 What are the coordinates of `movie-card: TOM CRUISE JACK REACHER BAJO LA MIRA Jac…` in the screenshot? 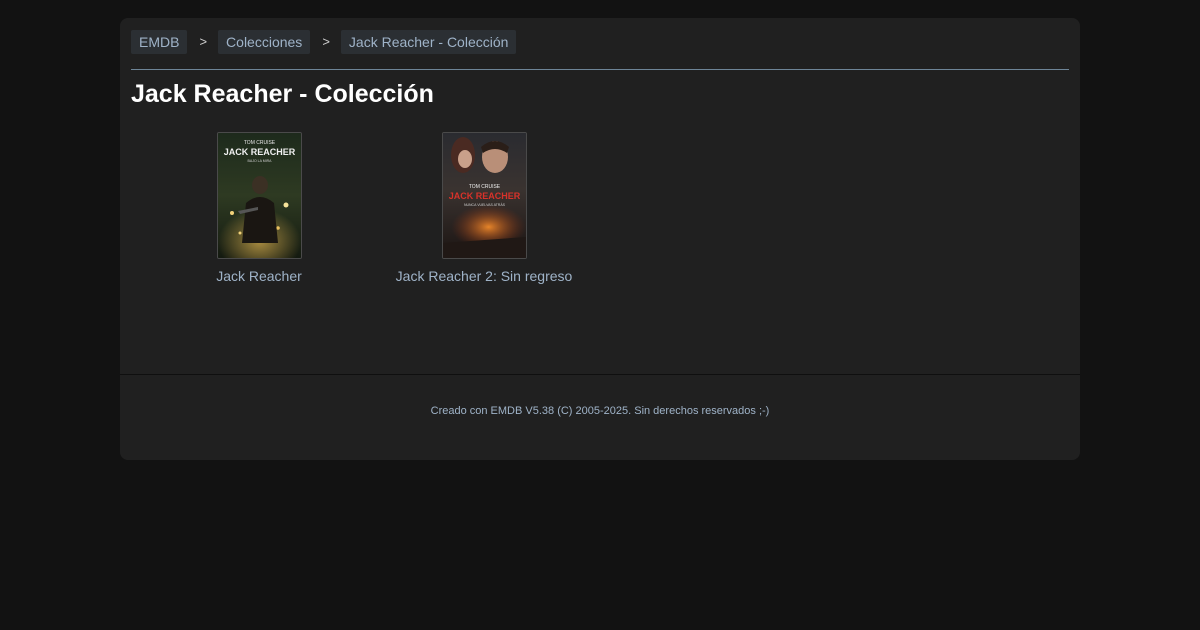 It's located at (259, 208).